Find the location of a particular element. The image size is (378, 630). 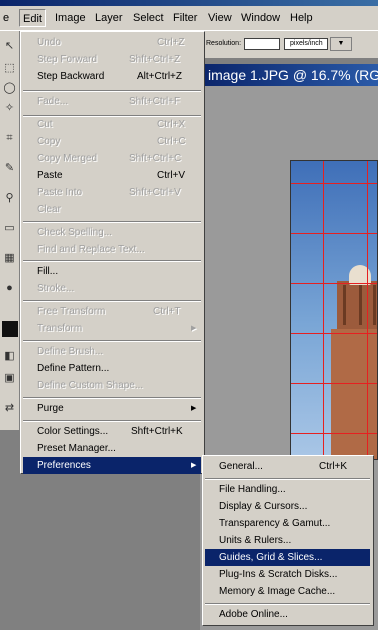

crop-tool-icon: ⌗ is located at coordinates (9, 138).